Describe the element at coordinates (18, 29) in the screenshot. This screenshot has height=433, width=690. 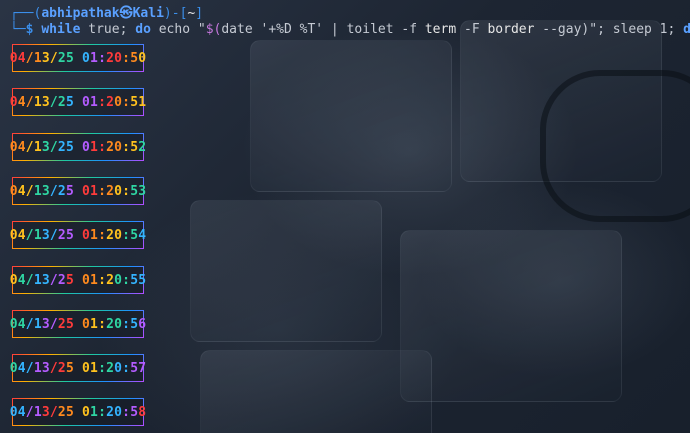
I see `prompt-corner: └─` at that location.